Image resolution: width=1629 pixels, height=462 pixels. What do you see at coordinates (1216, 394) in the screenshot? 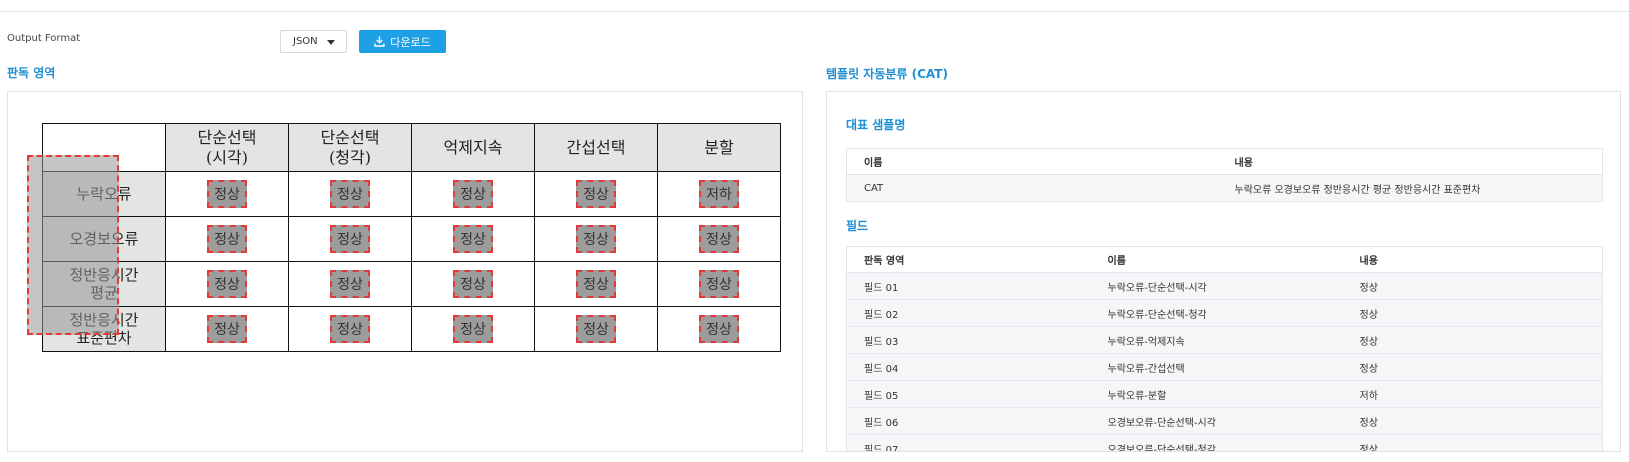
I see `field-name-cell: 누락오류-분할` at bounding box center [1216, 394].